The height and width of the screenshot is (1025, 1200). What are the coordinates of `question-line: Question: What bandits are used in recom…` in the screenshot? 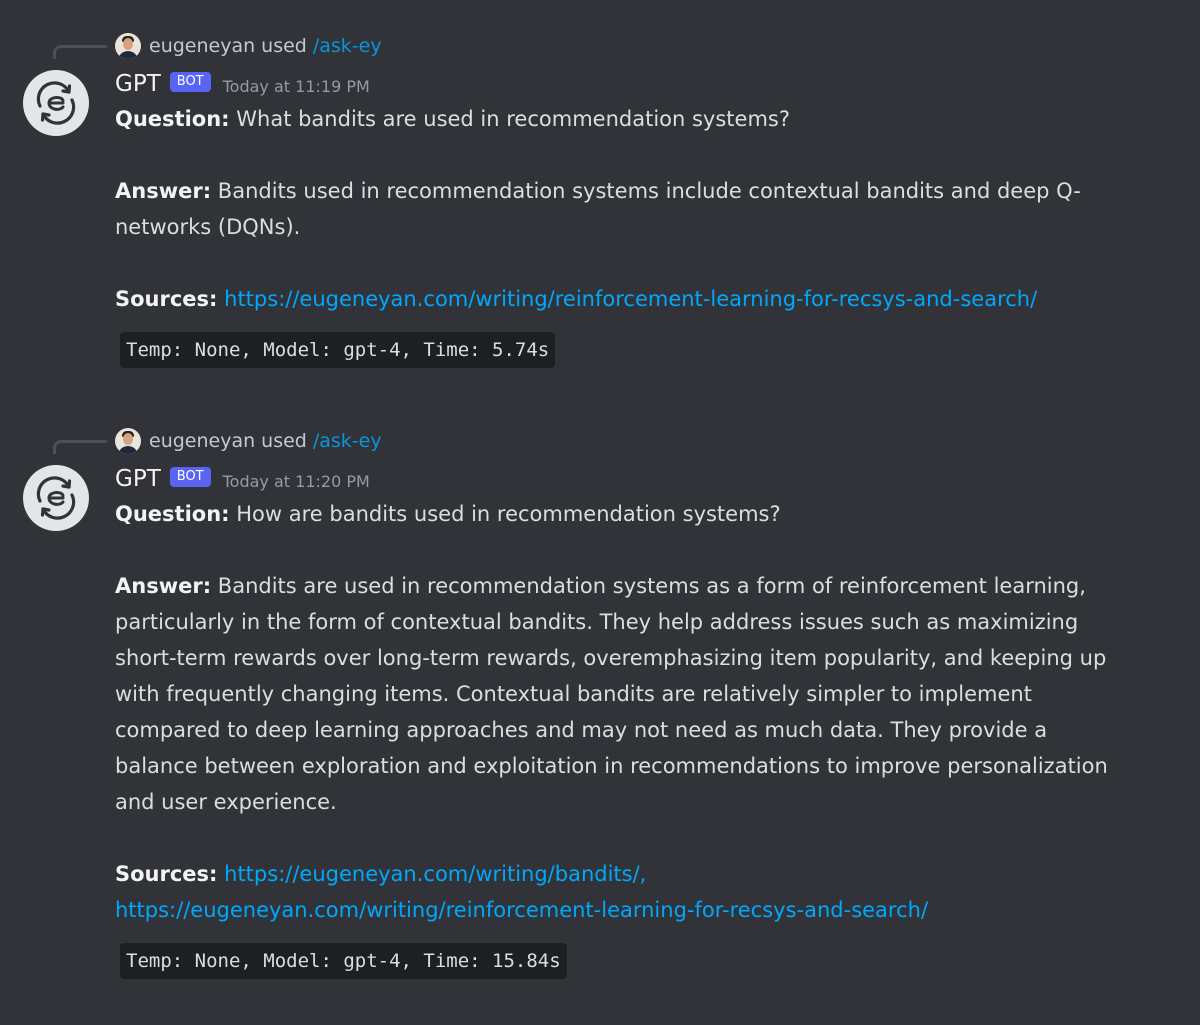 It's located at (625, 119).